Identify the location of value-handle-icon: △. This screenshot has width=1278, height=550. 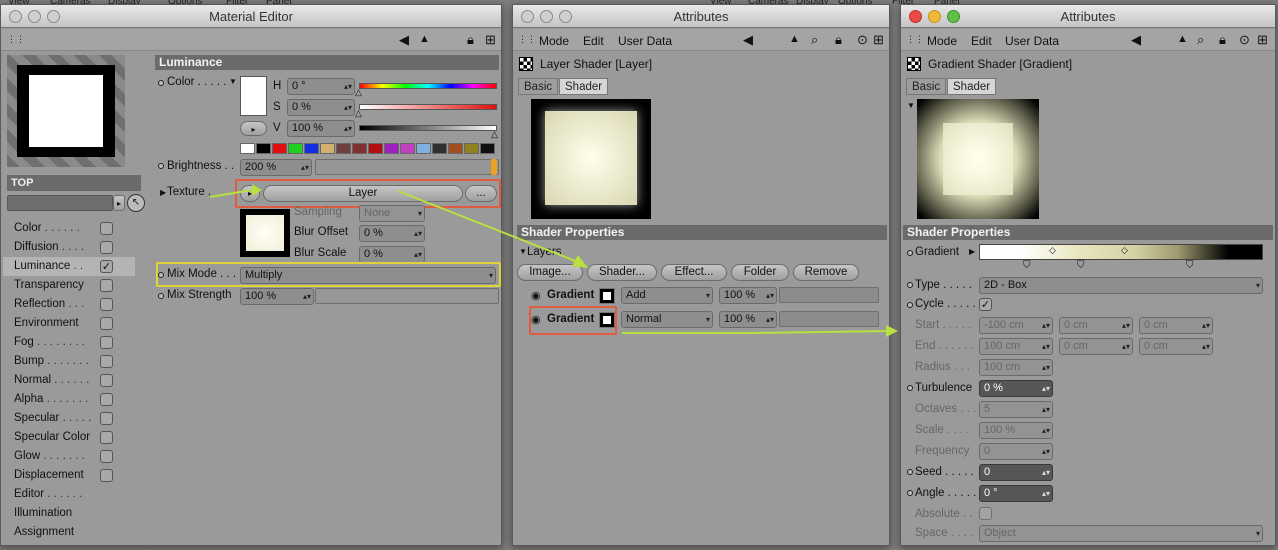
(494, 134).